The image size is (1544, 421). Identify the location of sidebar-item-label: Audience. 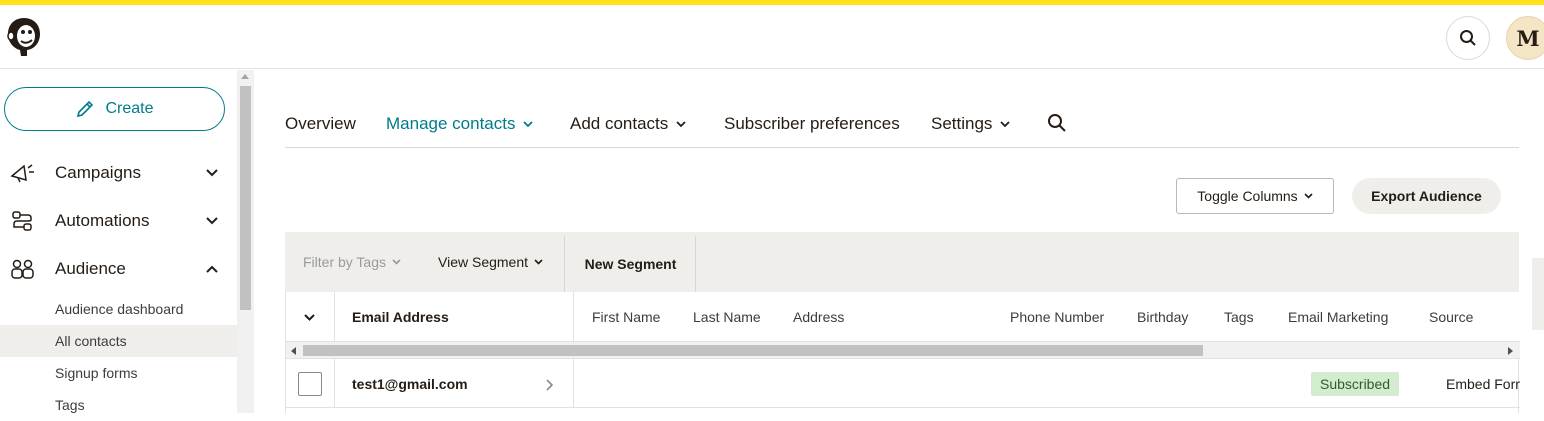
(90, 268).